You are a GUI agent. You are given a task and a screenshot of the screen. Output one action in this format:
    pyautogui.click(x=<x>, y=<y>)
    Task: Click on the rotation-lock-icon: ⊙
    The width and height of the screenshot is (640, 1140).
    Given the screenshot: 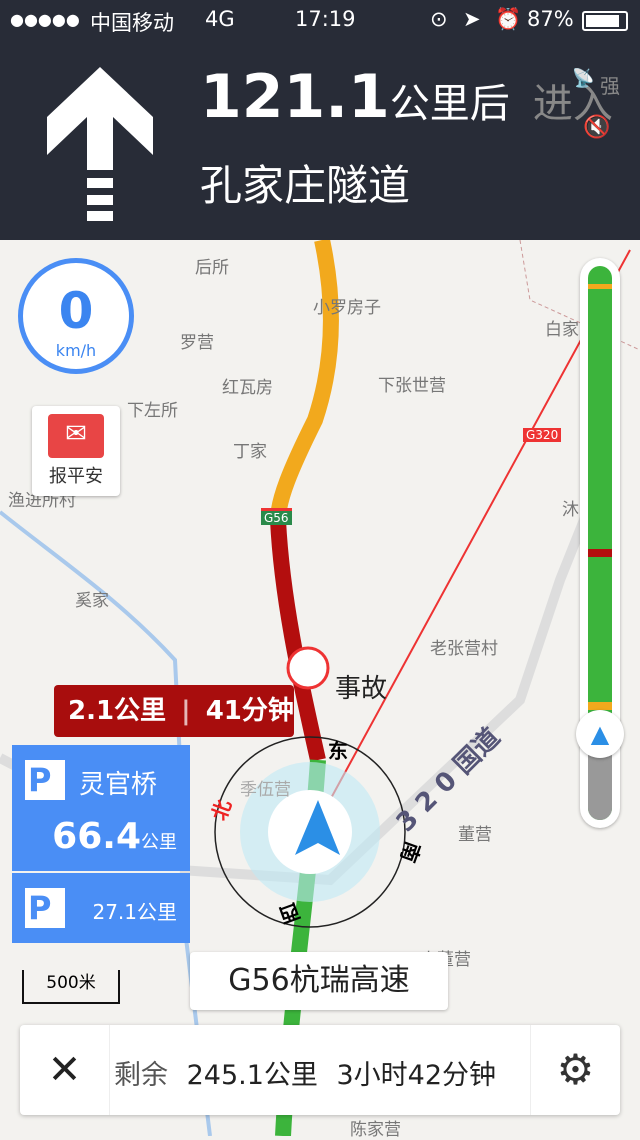 What is the action you would take?
    pyautogui.click(x=439, y=19)
    